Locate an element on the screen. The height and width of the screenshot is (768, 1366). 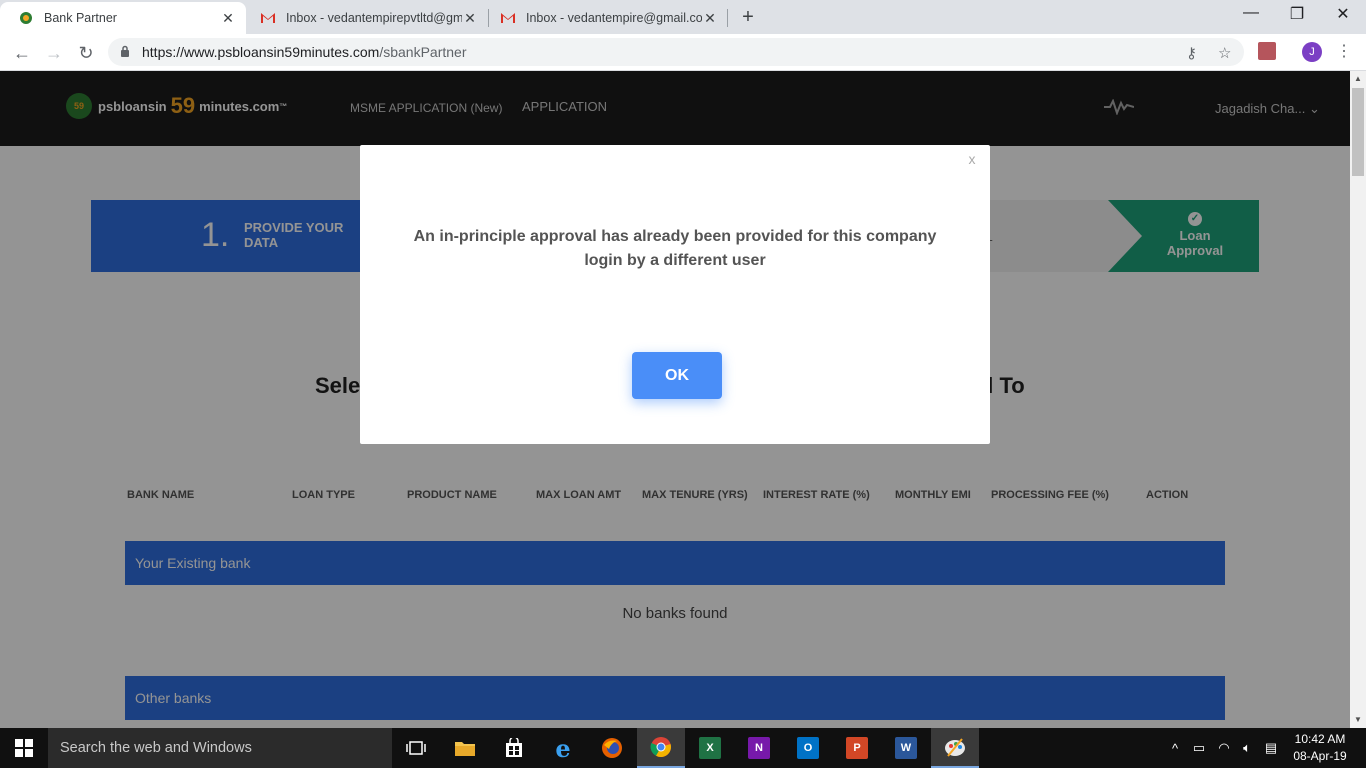
tab-inbox-2: Inbox - vedantempire@gmail.co ✕ is located at coordinates (605, 18).